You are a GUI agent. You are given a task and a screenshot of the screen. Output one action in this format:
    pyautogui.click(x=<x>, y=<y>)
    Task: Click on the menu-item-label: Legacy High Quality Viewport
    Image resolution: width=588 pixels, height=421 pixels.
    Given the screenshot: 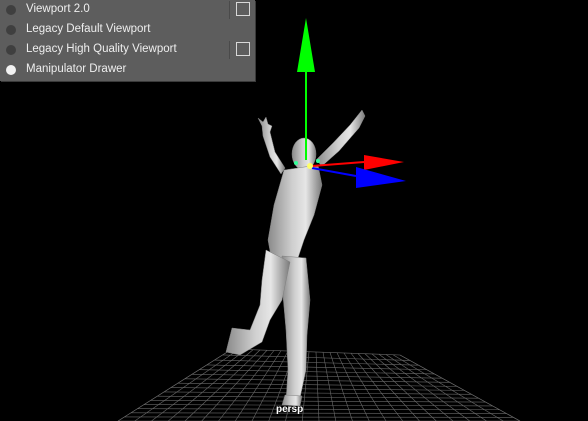 What is the action you would take?
    pyautogui.click(x=101, y=49)
    